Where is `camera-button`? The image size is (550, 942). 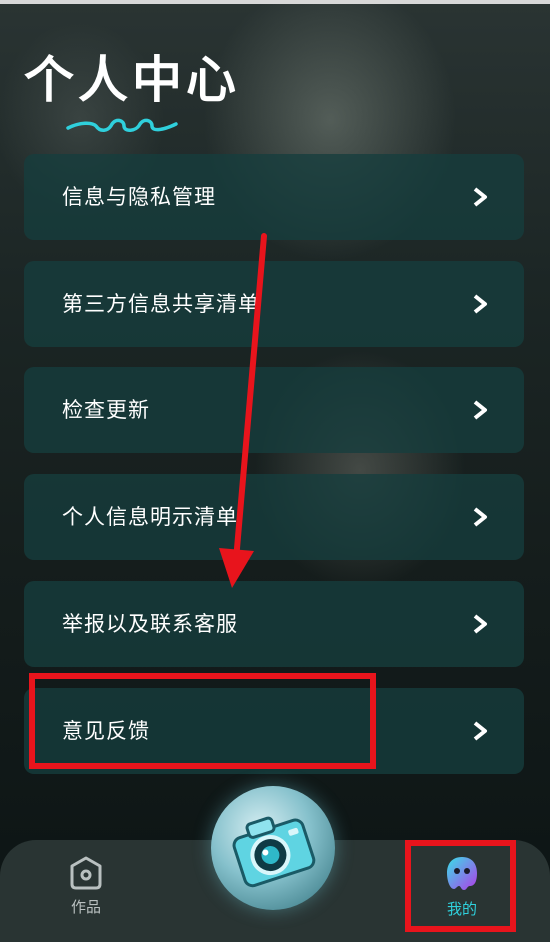
camera-button is located at coordinates (273, 848).